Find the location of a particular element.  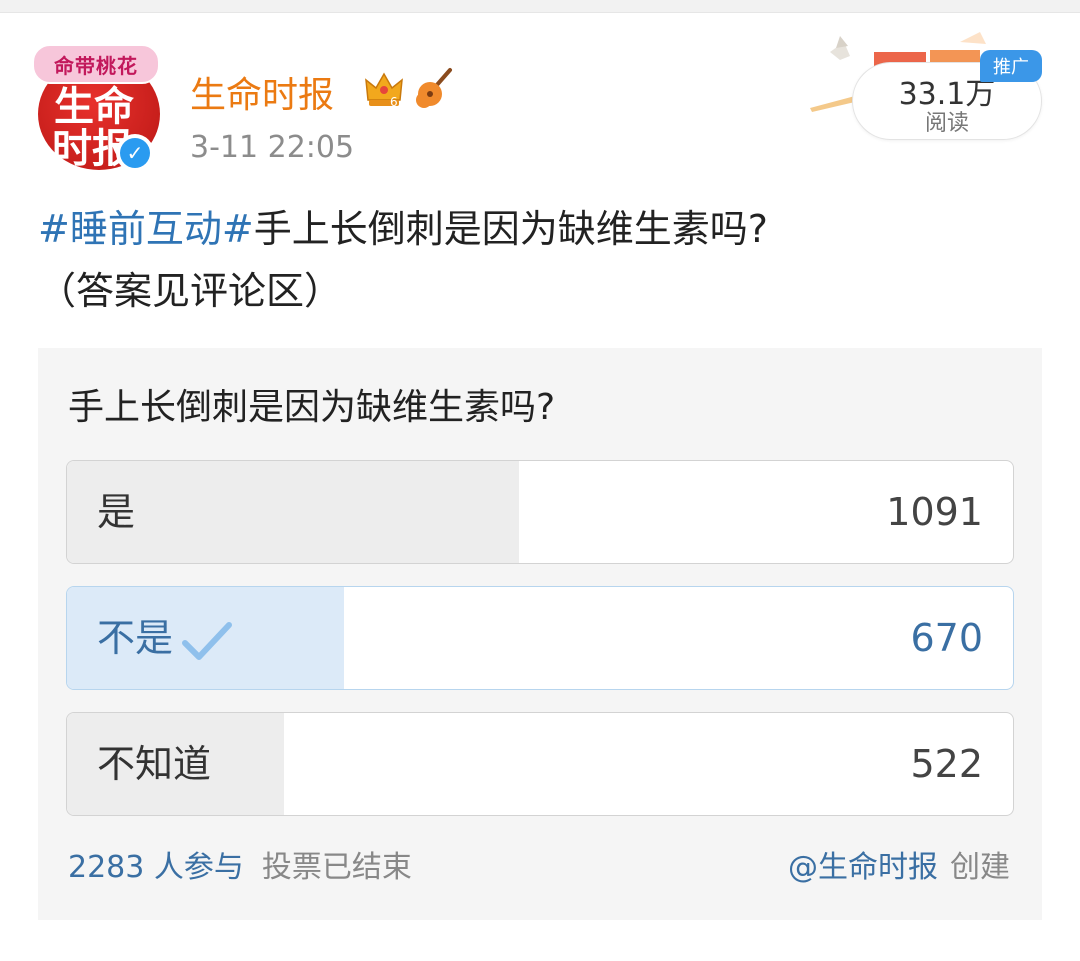

ad-tag: 推广 is located at coordinates (1011, 66).